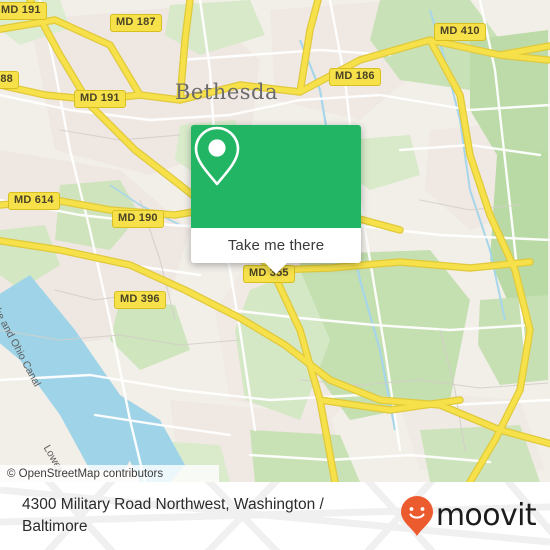  I want to click on take-me-there-button: Take me there, so click(276, 245).